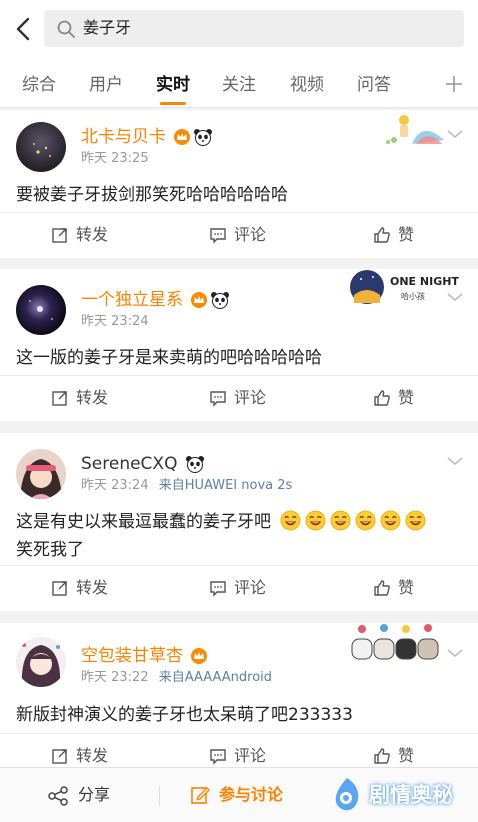  What do you see at coordinates (147, 137) in the screenshot?
I see `username: 北卡与贝卡` at bounding box center [147, 137].